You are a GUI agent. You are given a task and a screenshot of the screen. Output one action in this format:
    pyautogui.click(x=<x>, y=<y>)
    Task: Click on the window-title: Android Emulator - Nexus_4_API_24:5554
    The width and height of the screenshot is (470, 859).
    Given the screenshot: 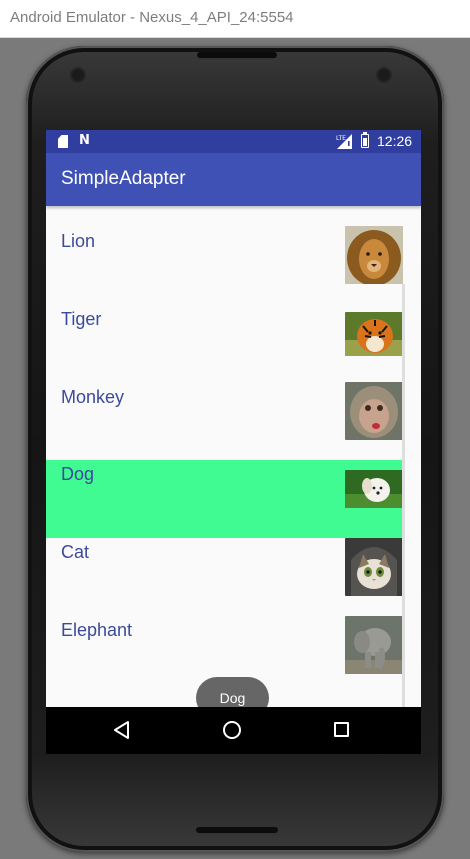 What is the action you would take?
    pyautogui.click(x=152, y=17)
    